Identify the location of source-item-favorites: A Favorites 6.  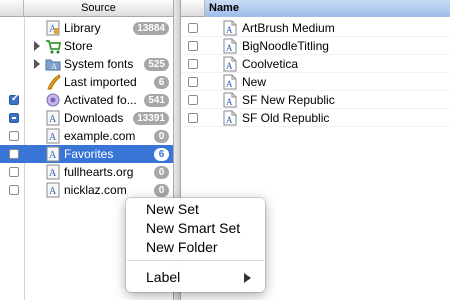
(86, 154).